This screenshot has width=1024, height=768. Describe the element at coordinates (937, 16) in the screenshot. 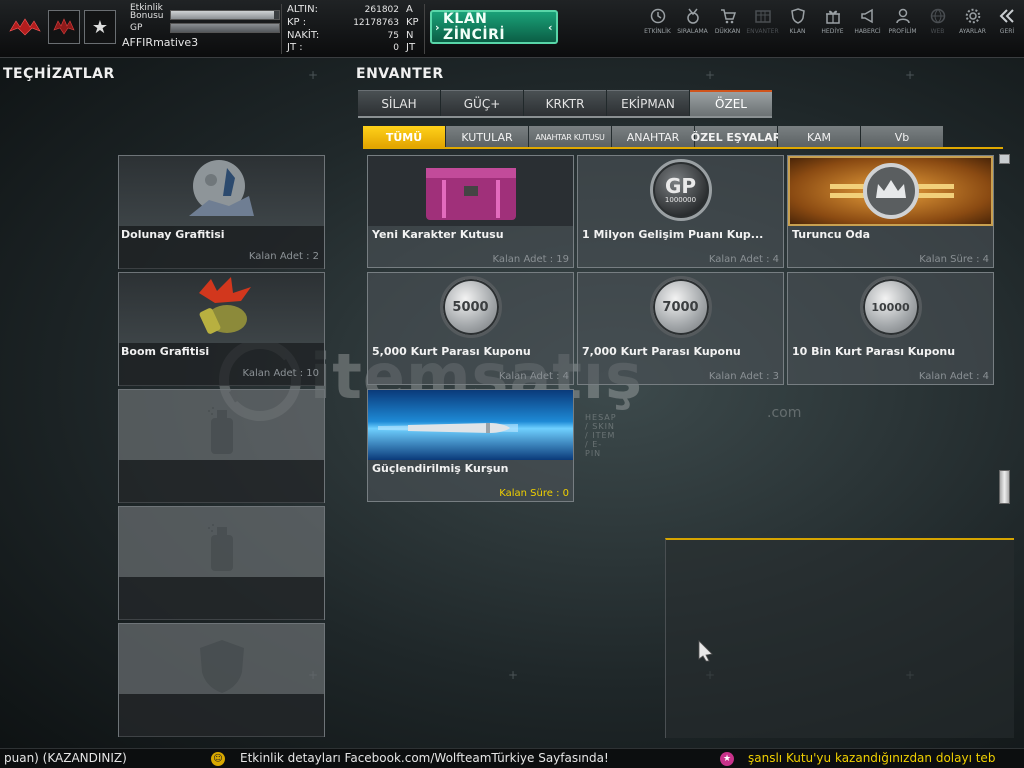

I see `globe-icon` at that location.